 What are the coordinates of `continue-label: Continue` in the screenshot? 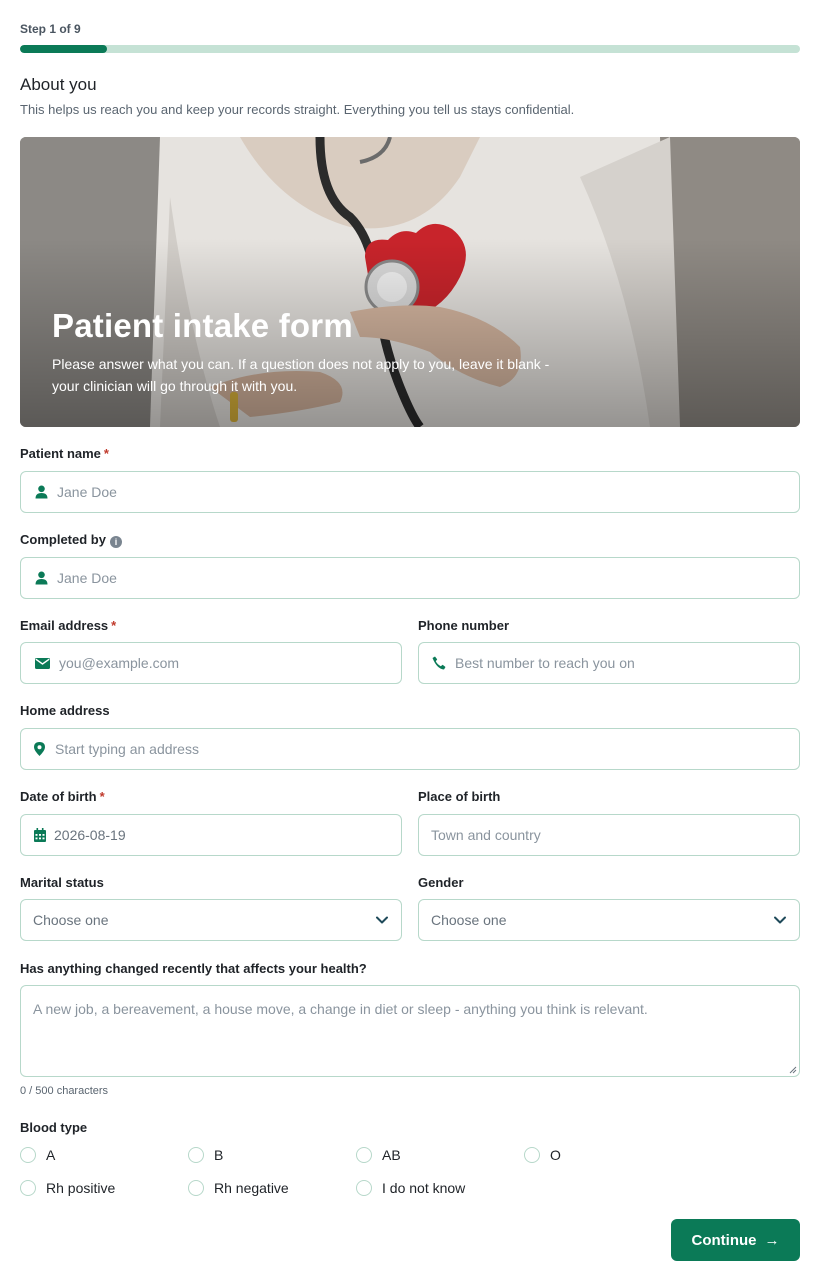 It's located at (724, 1240).